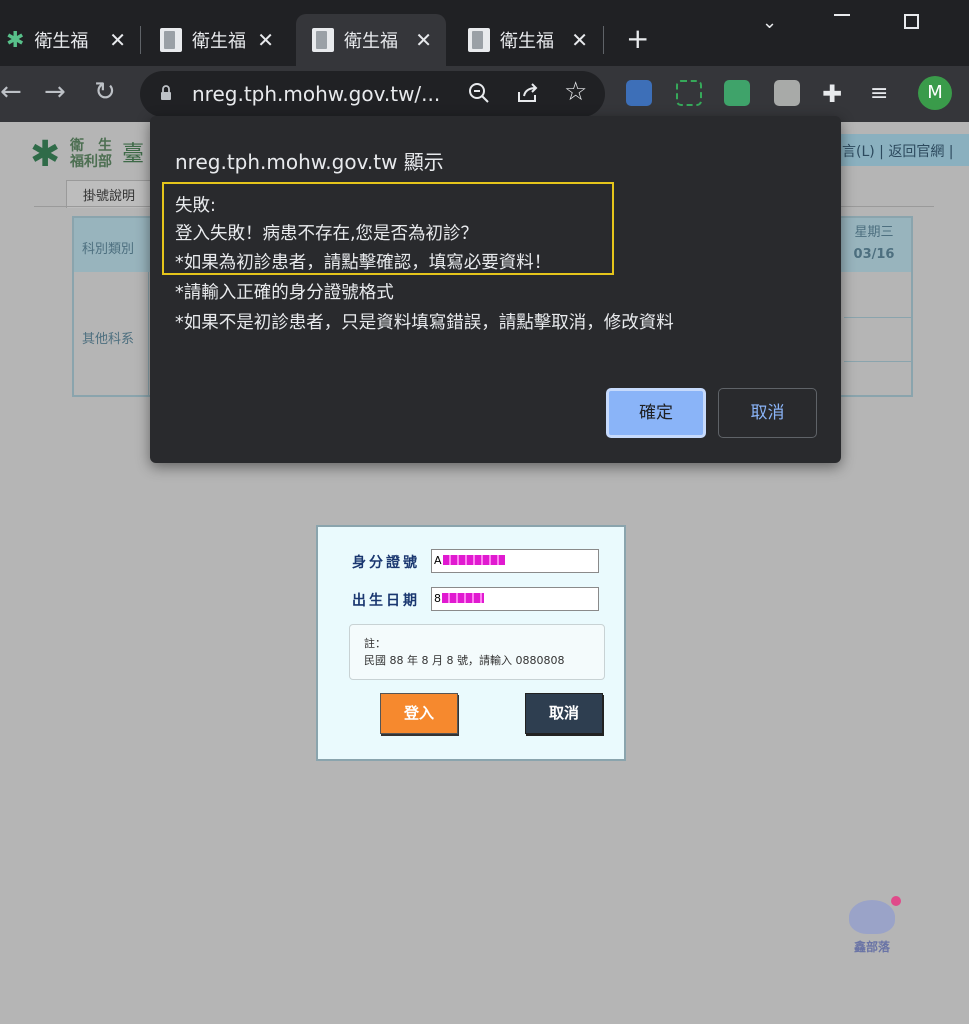 This screenshot has height=1024, width=969. I want to click on maximize-icon, so click(911, 21).